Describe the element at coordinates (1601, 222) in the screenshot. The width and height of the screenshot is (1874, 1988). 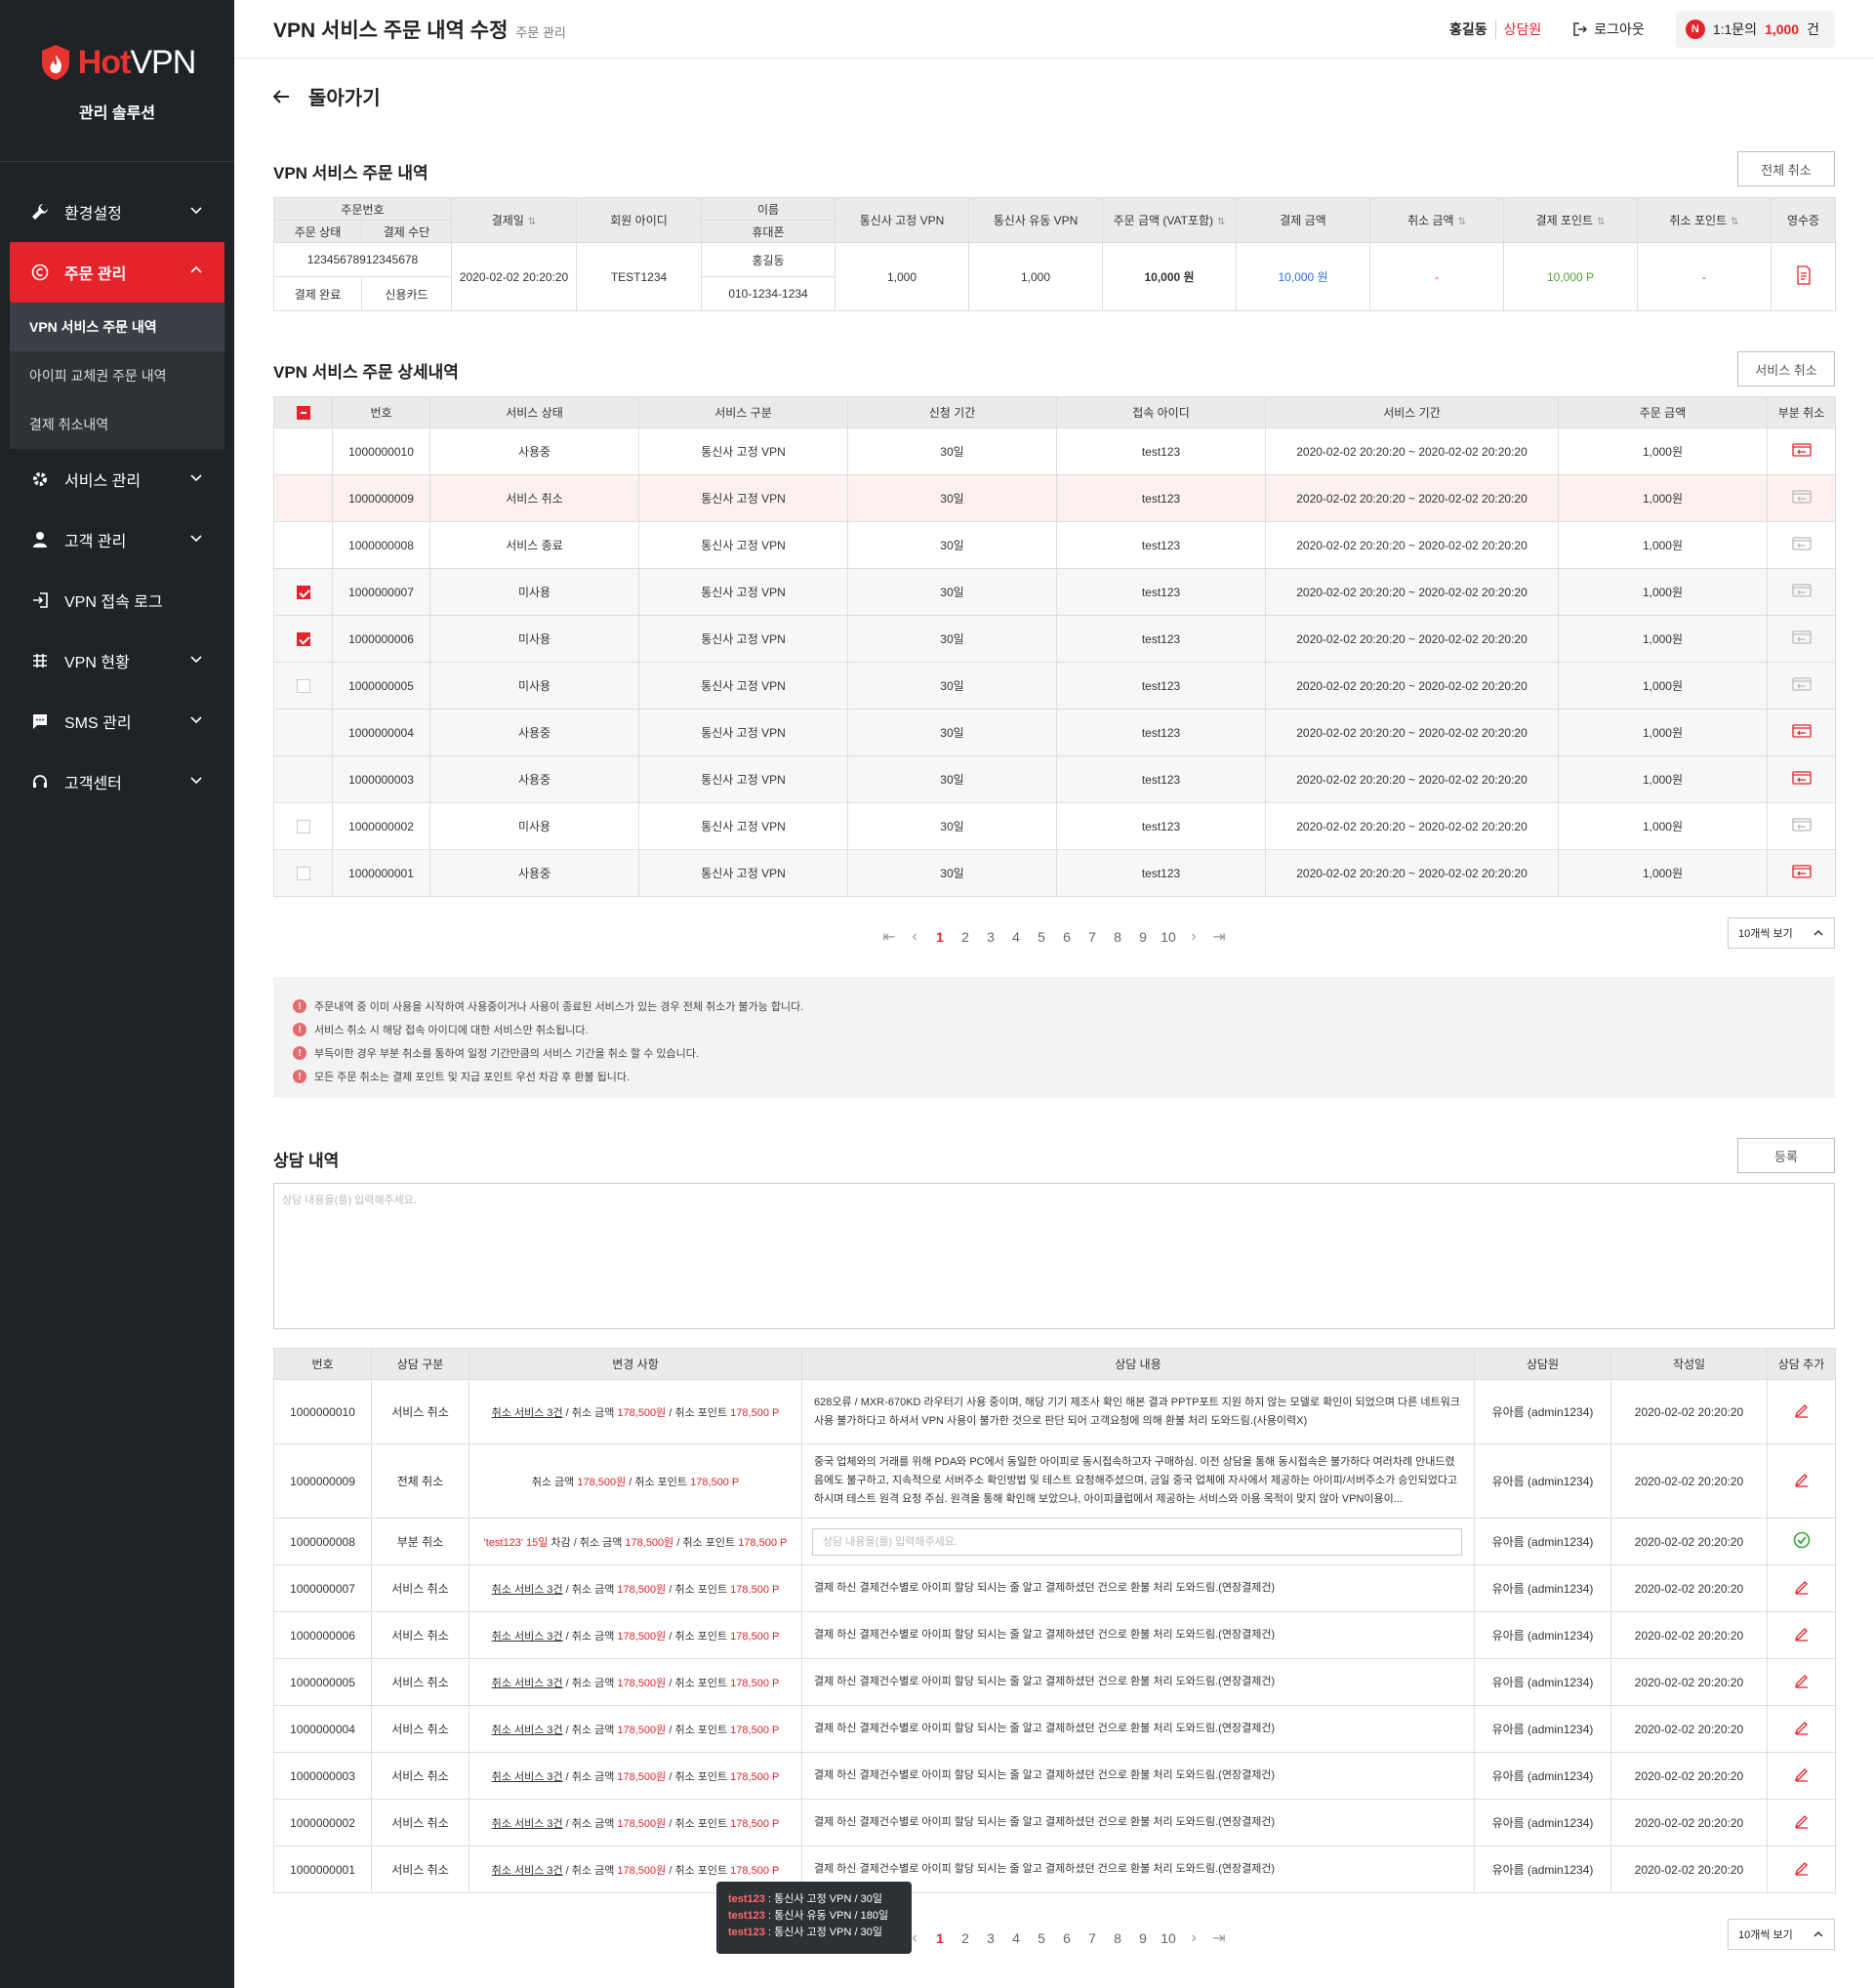
I see `sort-icon: ⇅` at that location.